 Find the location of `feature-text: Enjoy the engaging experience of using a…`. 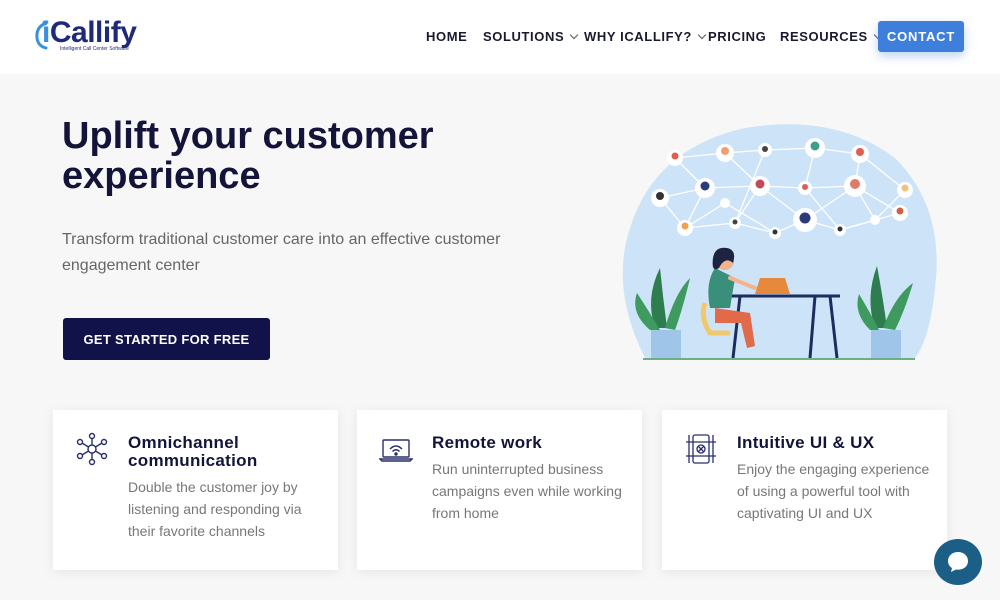

feature-text: Enjoy the engaging experience of using a… is located at coordinates (833, 491).